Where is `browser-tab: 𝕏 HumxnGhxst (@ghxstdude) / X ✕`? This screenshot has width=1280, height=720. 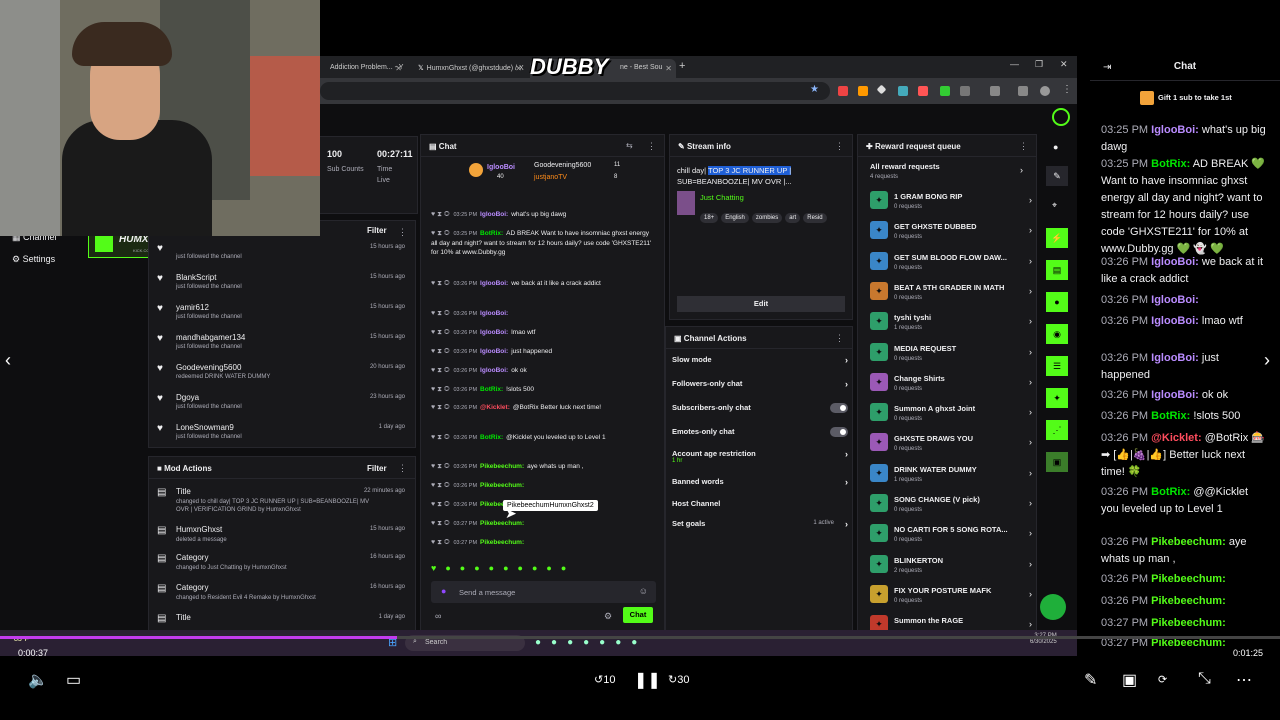 browser-tab: 𝕏 HumxnGhxst (@ghxstdude) / X ✕ is located at coordinates (467, 68).